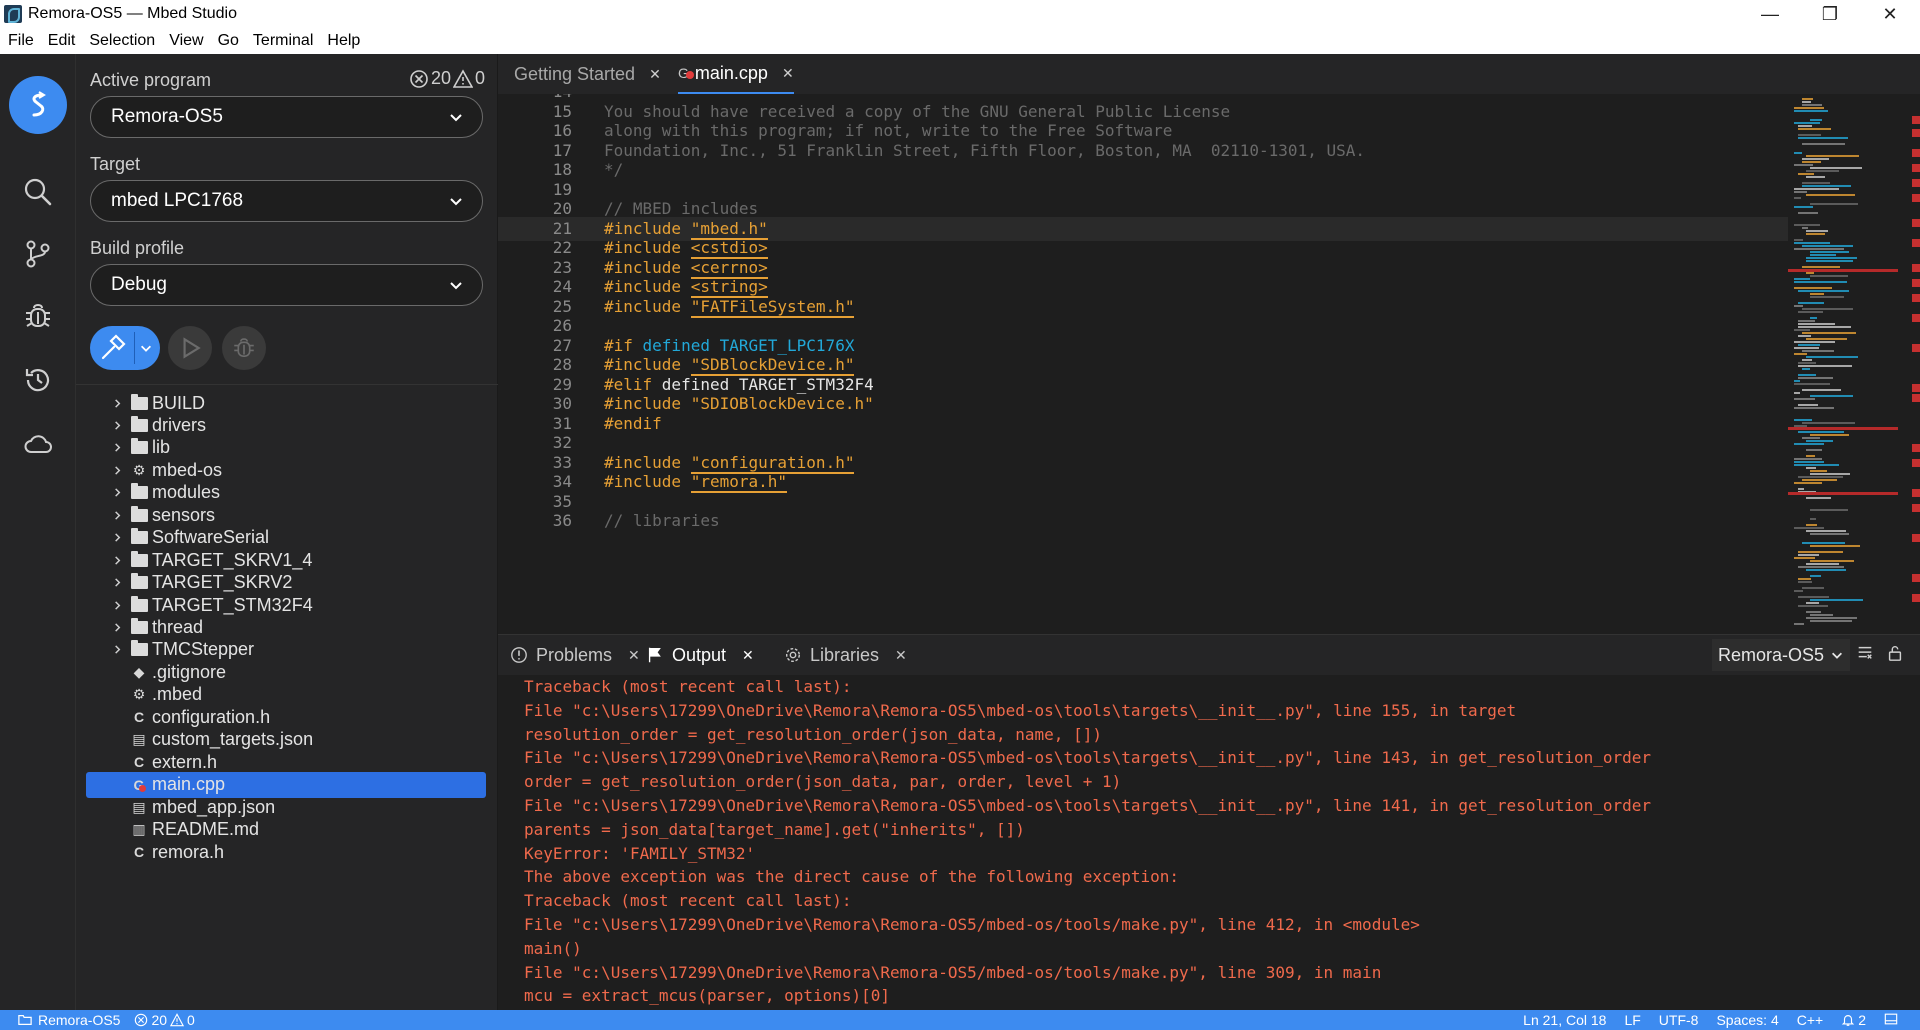 This screenshot has height=1030, width=1920. I want to click on cloud-icon, so click(38, 444).